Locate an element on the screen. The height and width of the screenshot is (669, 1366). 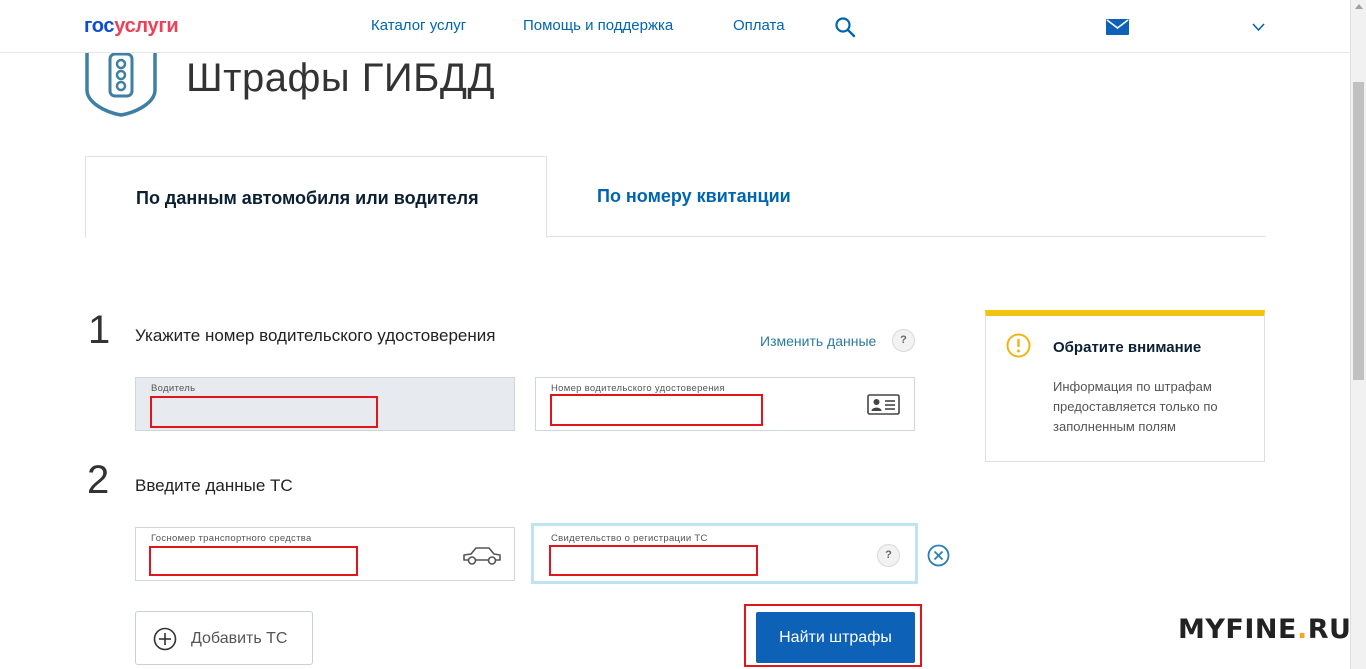
watermark: MYFINE.RU is located at coordinates (1264, 629).